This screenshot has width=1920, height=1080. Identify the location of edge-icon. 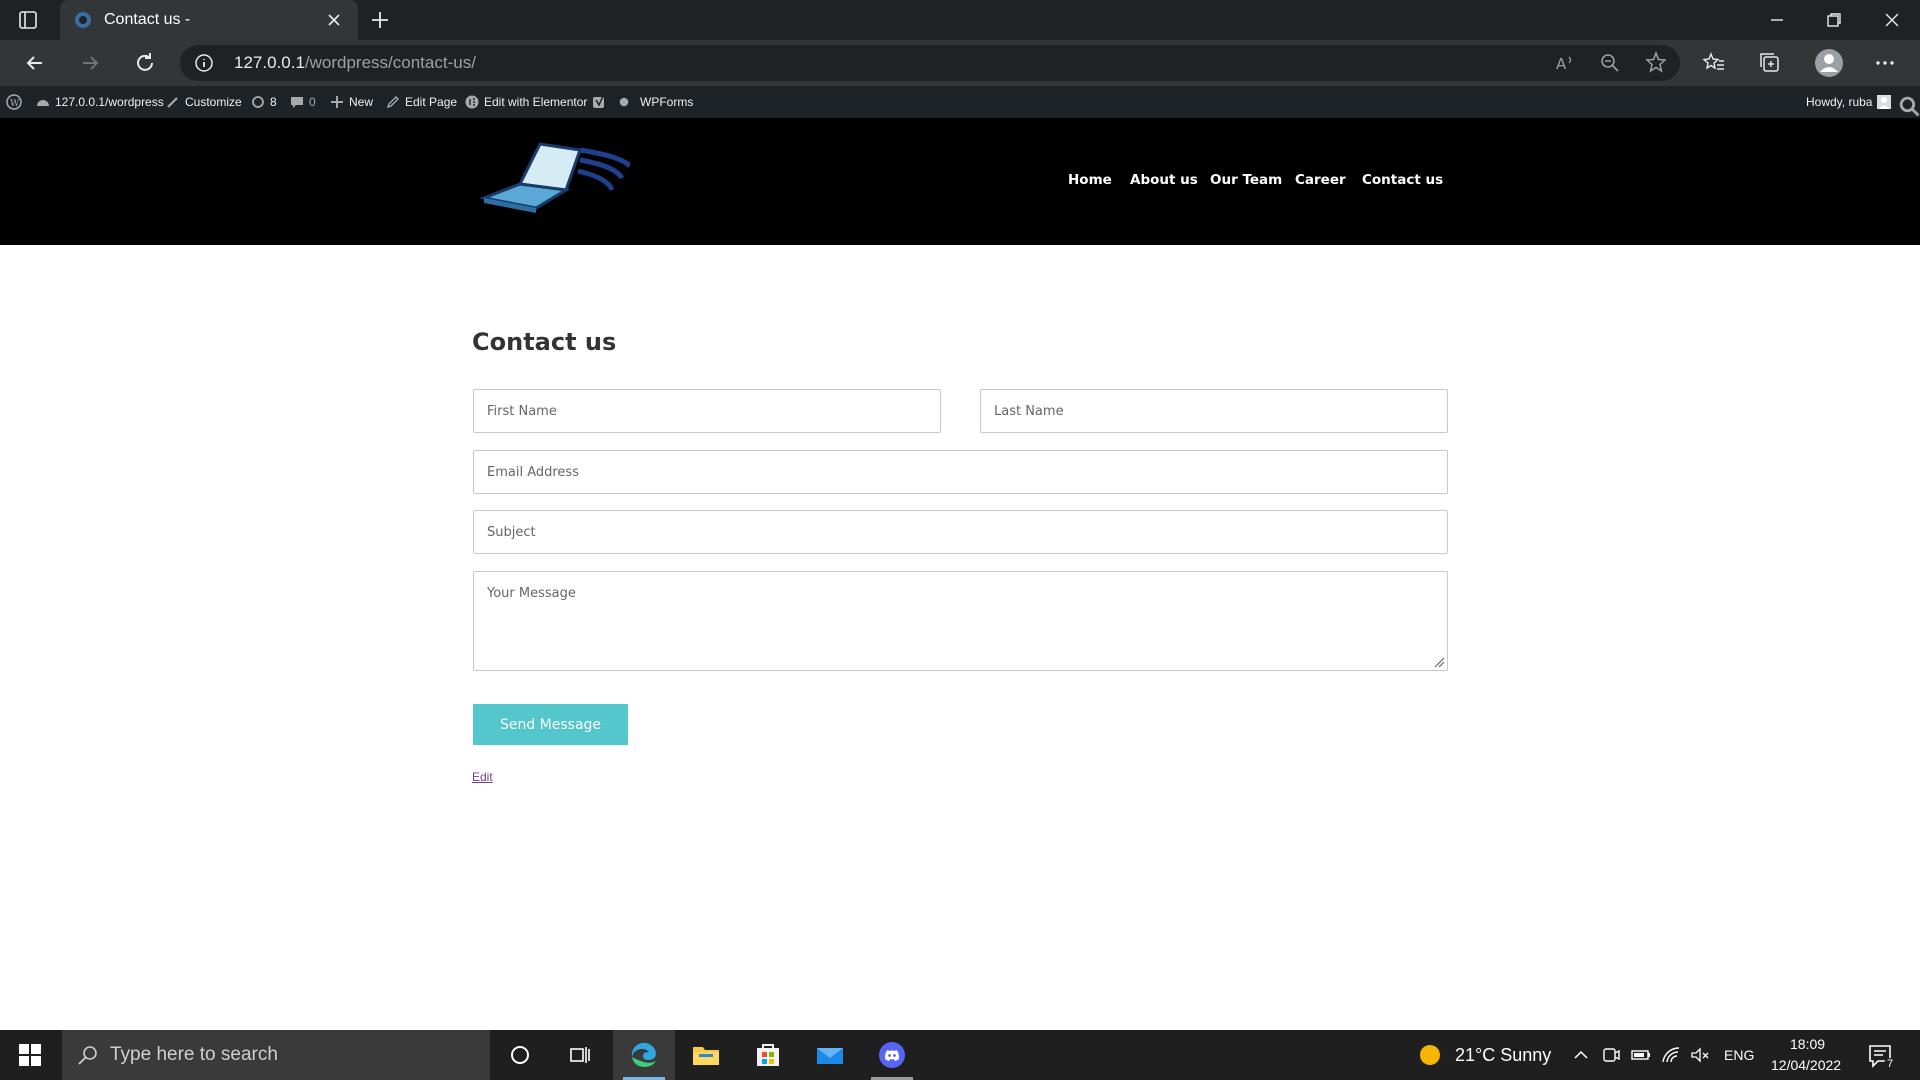
(643, 1054).